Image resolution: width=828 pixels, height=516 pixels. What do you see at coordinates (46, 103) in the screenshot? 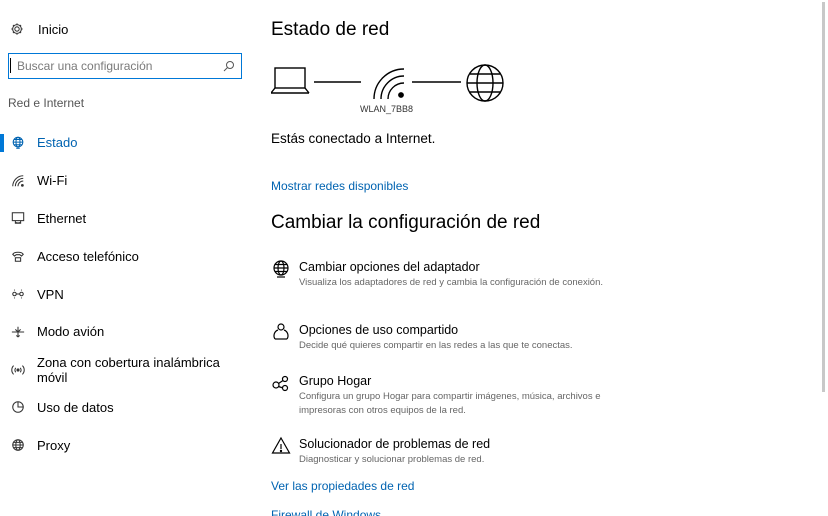
I see `section-label: Red e Internet` at bounding box center [46, 103].